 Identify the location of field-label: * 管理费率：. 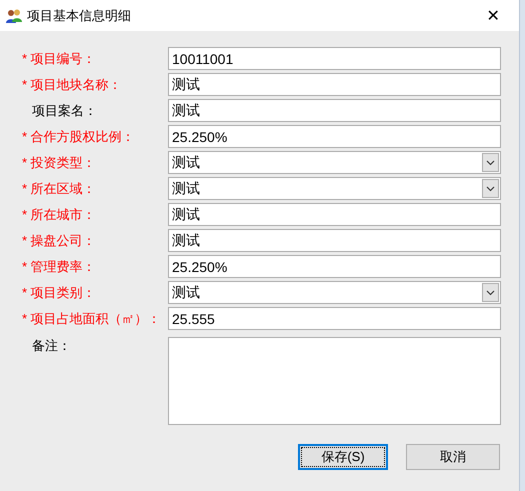
(59, 267).